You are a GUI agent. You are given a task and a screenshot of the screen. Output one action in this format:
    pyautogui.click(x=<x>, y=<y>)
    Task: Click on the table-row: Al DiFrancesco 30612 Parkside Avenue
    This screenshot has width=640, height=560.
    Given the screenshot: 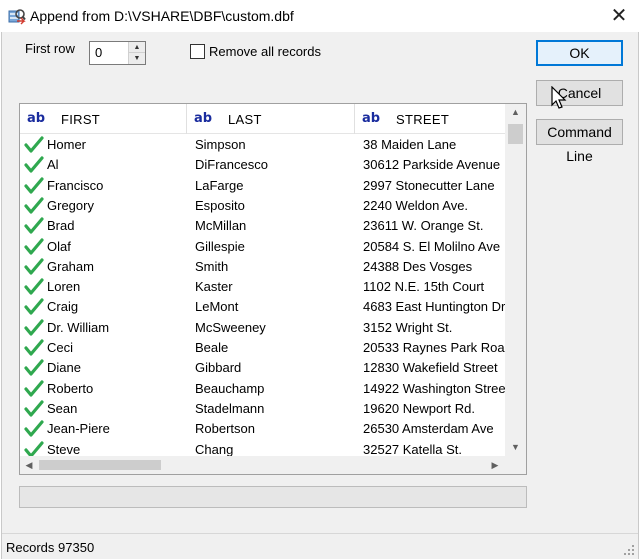 What is the action you would take?
    pyautogui.click(x=262, y=165)
    